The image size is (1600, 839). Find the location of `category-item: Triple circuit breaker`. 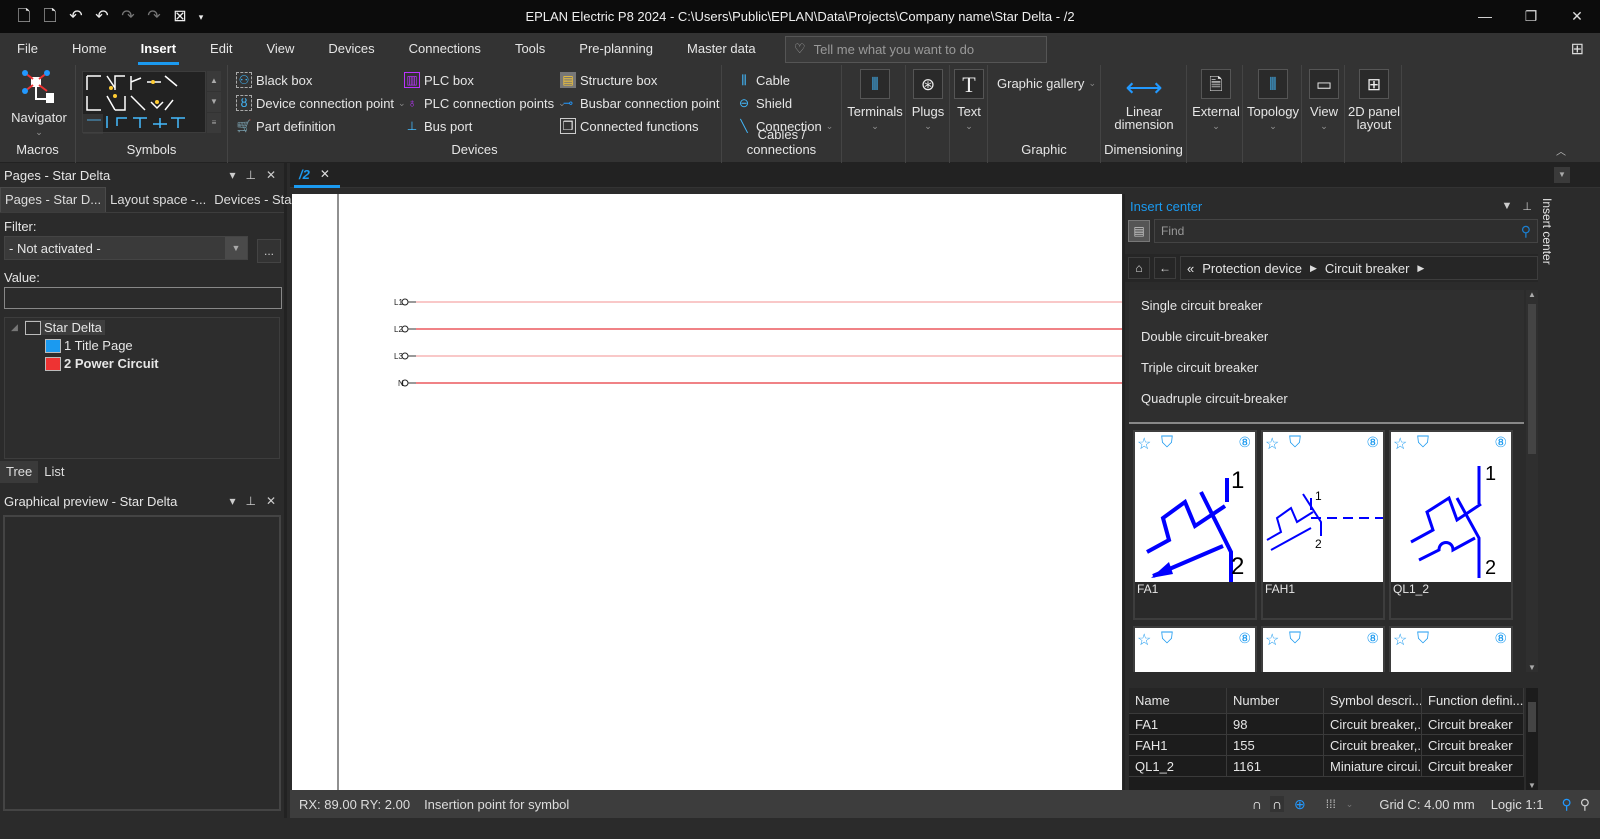

category-item: Triple circuit breaker is located at coordinates (1326, 367).